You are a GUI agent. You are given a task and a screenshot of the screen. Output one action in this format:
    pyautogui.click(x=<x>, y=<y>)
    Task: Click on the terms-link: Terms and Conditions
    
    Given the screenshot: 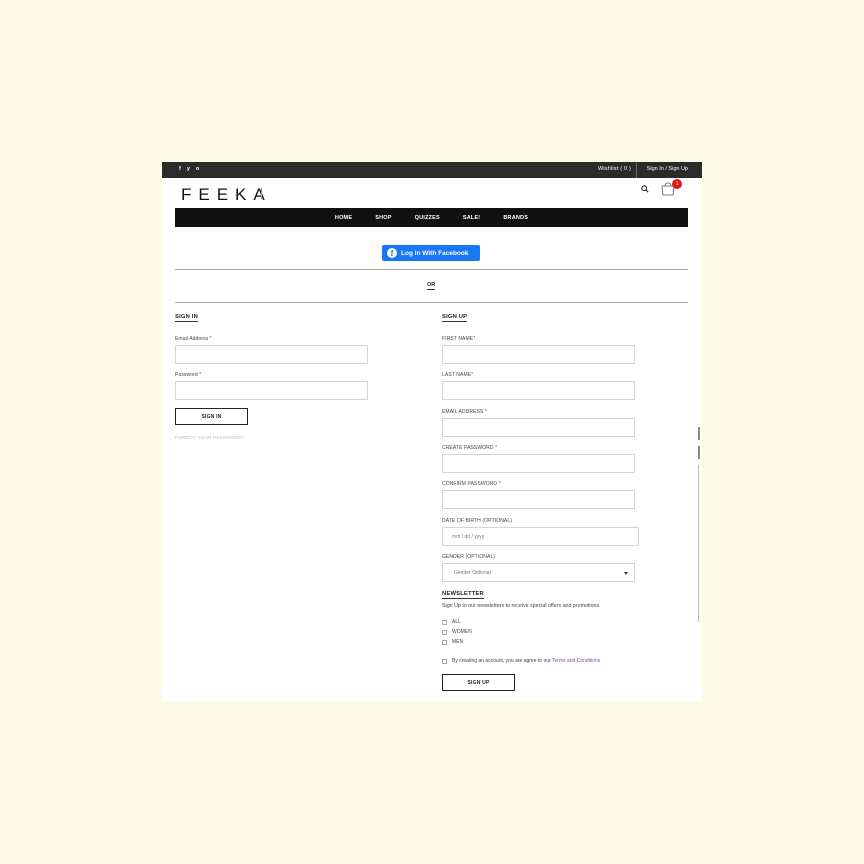 What is the action you would take?
    pyautogui.click(x=576, y=661)
    